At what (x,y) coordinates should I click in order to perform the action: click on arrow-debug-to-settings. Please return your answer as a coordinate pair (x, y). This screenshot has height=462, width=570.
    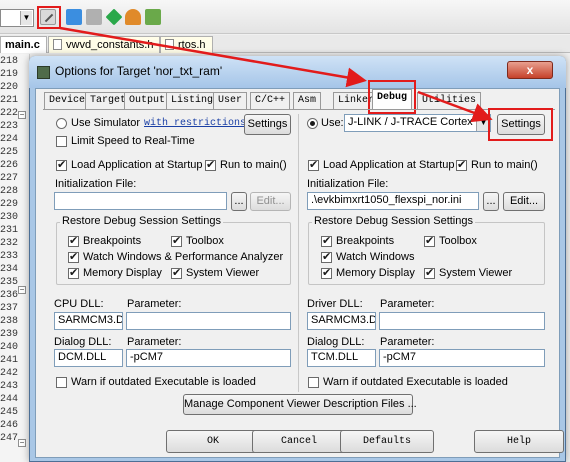
    Looking at the image, I should click on (455, 106).